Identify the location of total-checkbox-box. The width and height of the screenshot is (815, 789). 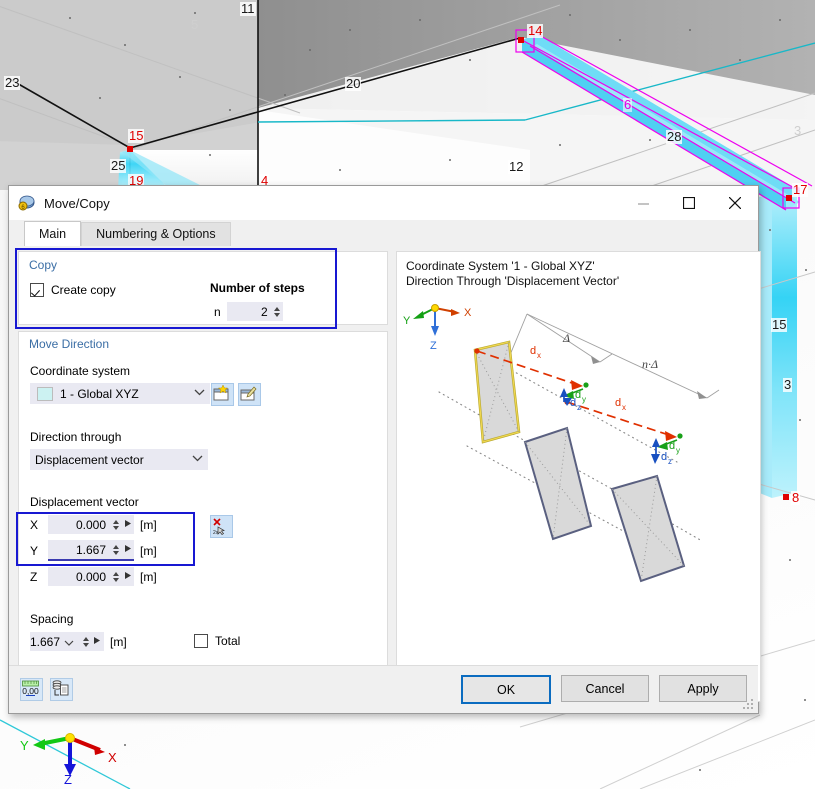
(201, 641).